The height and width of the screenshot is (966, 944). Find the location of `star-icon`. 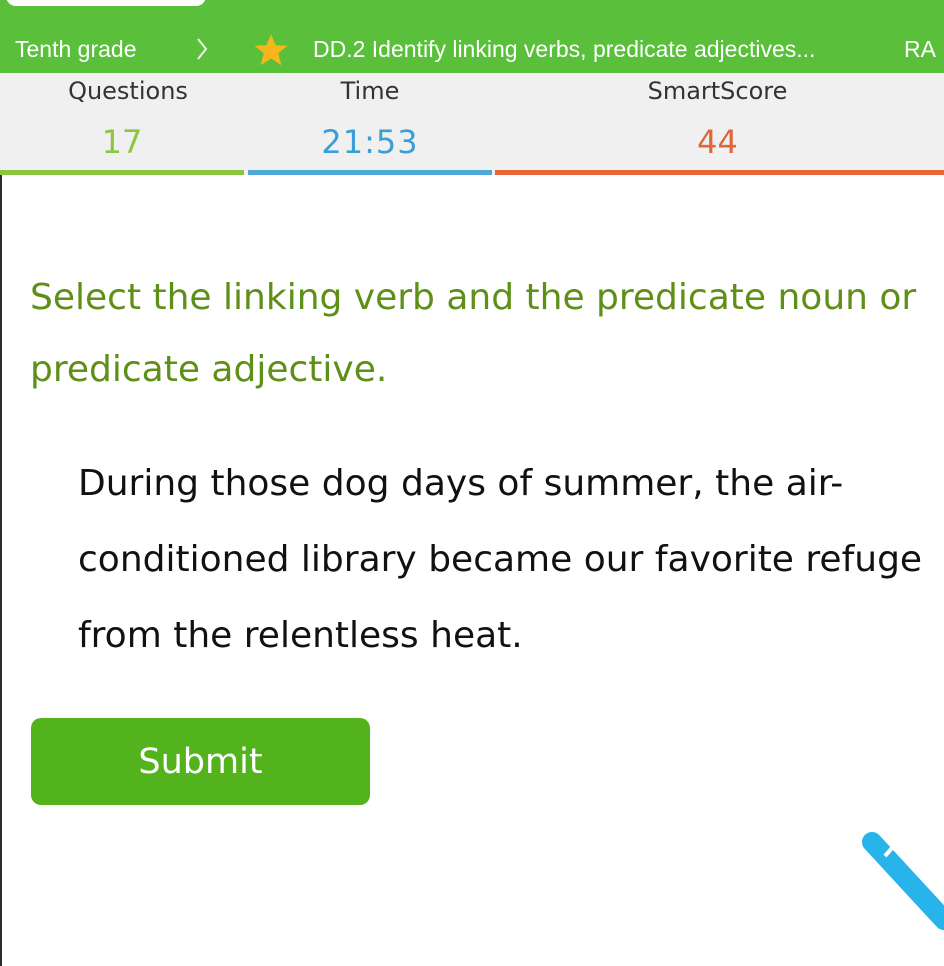

star-icon is located at coordinates (271, 50).